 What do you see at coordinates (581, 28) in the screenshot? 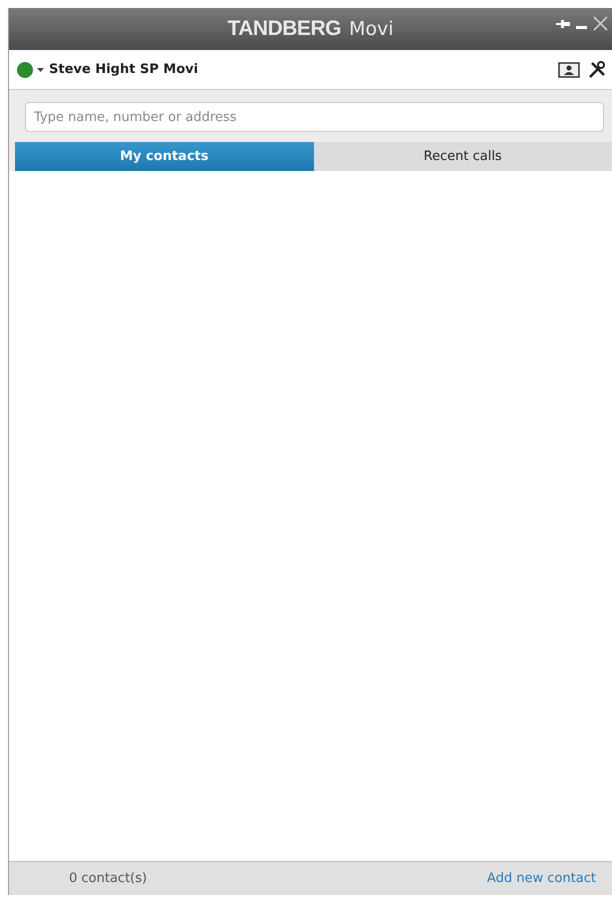
I see `minimize-icon` at bounding box center [581, 28].